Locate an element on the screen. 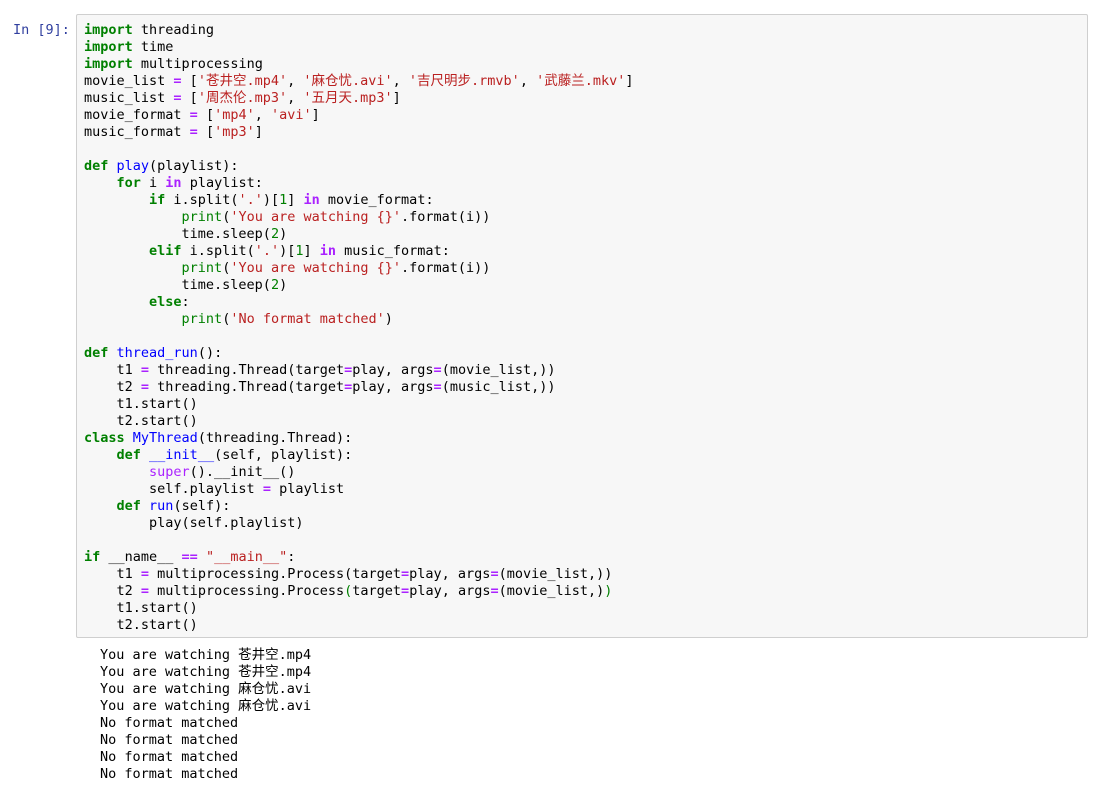  code-token: ().__init__() is located at coordinates (242, 472).